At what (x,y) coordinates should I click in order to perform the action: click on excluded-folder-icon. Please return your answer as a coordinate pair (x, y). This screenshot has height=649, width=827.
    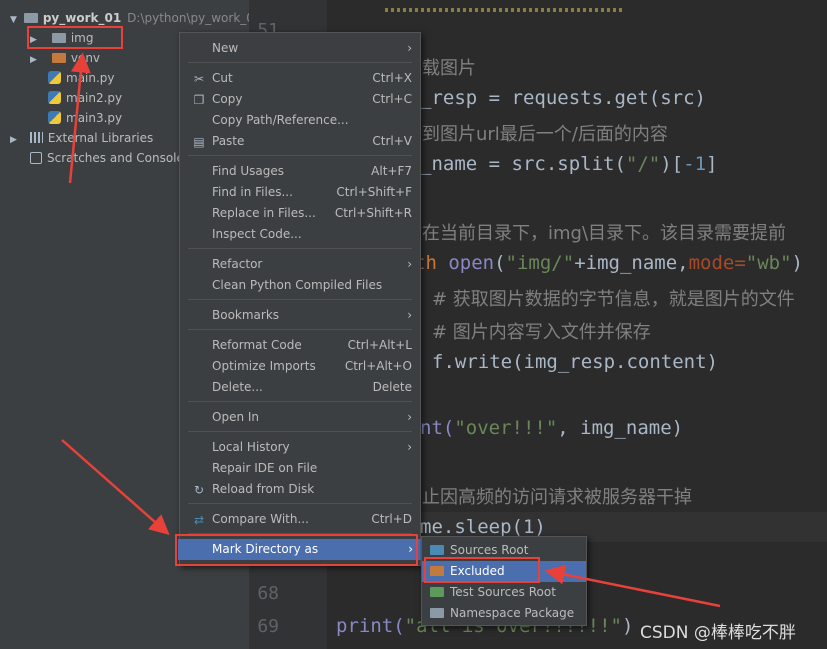
    Looking at the image, I should click on (58, 58).